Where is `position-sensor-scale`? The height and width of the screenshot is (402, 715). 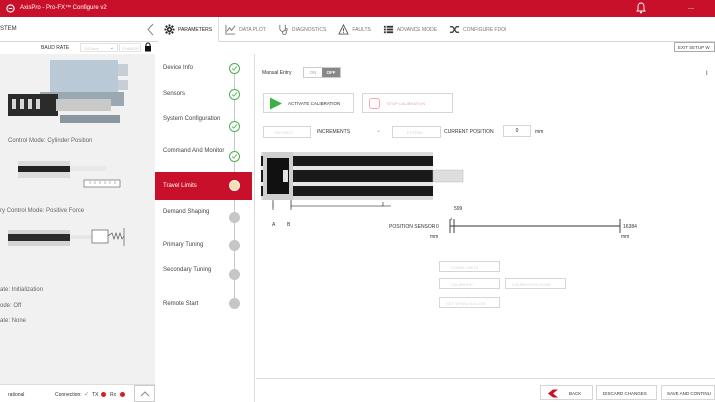
position-sensor-scale is located at coordinates (535, 226).